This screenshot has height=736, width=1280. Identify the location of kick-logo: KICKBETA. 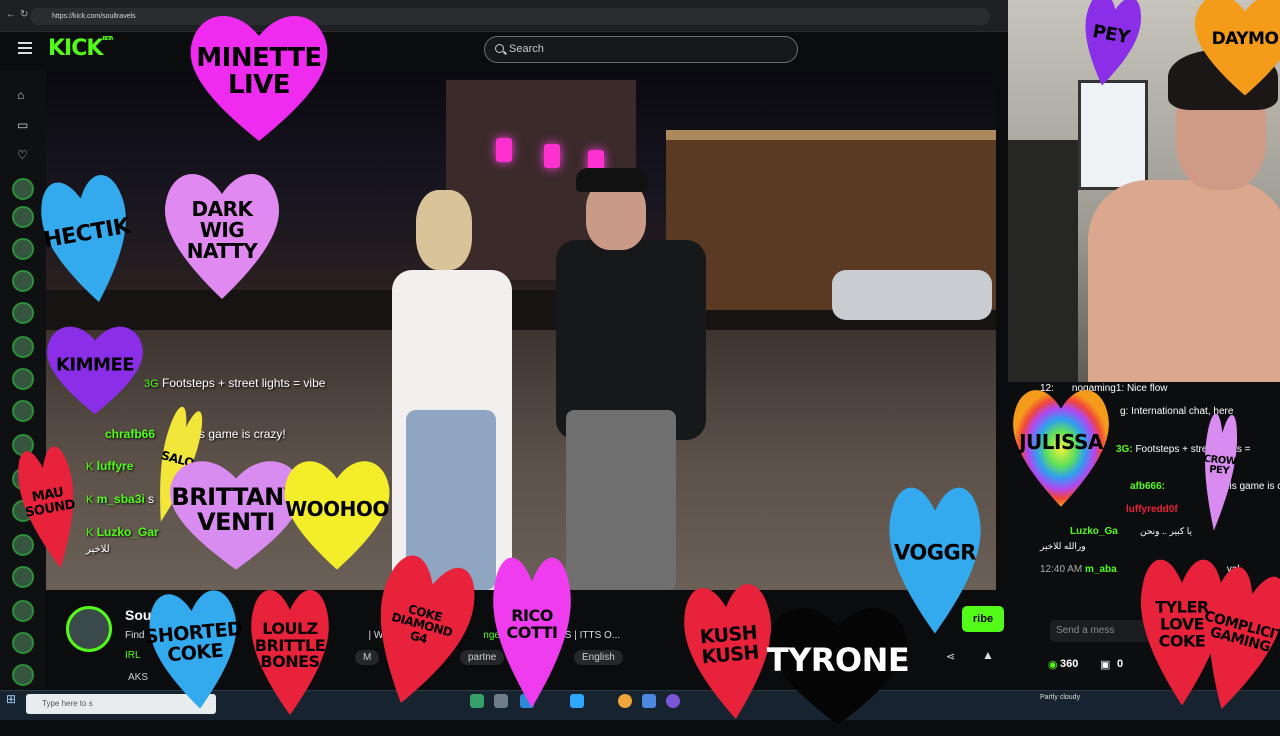
(81, 48).